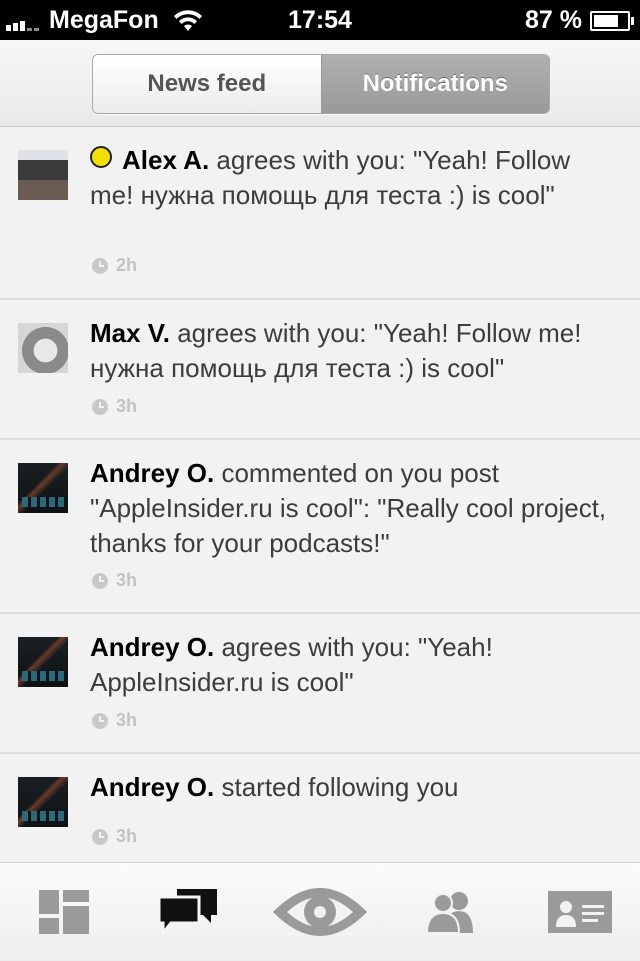 The height and width of the screenshot is (961, 640). I want to click on timestamp: 2h, so click(114, 265).